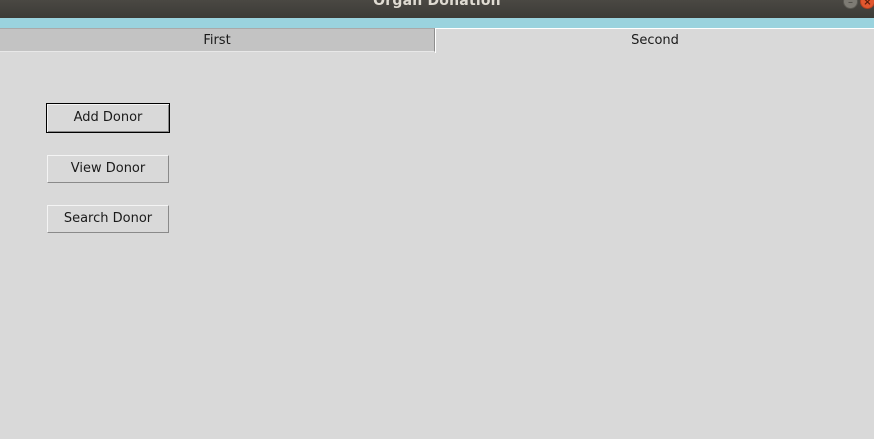 This screenshot has height=439, width=874. Describe the element at coordinates (108, 118) in the screenshot. I see `add-donor-button: Add Donor` at that location.